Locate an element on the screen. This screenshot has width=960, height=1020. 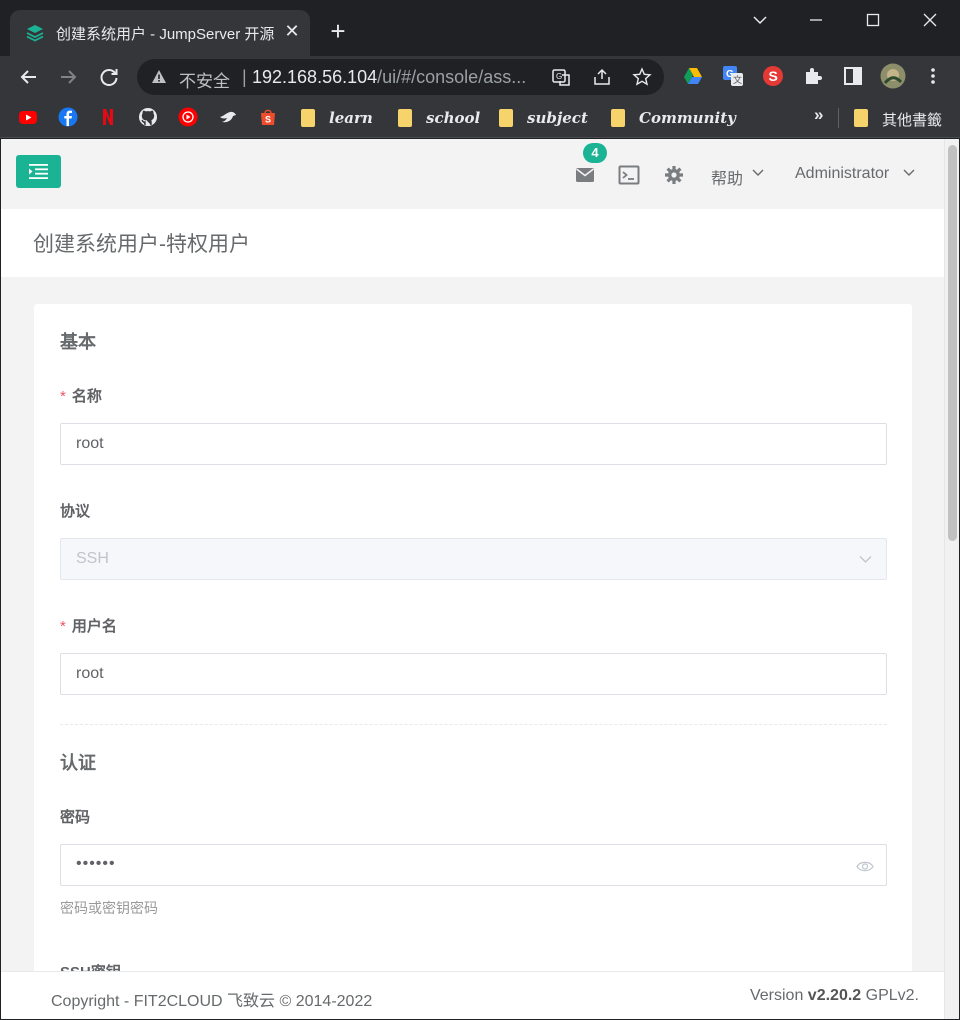
window-close-icon is located at coordinates (930, 20).